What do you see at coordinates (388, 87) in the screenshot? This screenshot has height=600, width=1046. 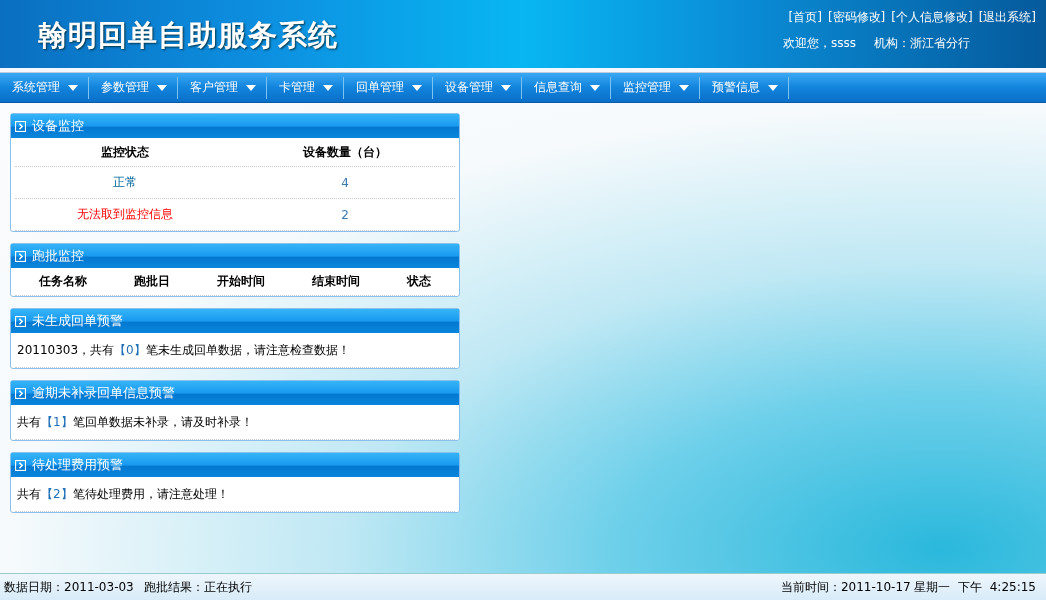 I see `menu-item: 回单管理` at bounding box center [388, 87].